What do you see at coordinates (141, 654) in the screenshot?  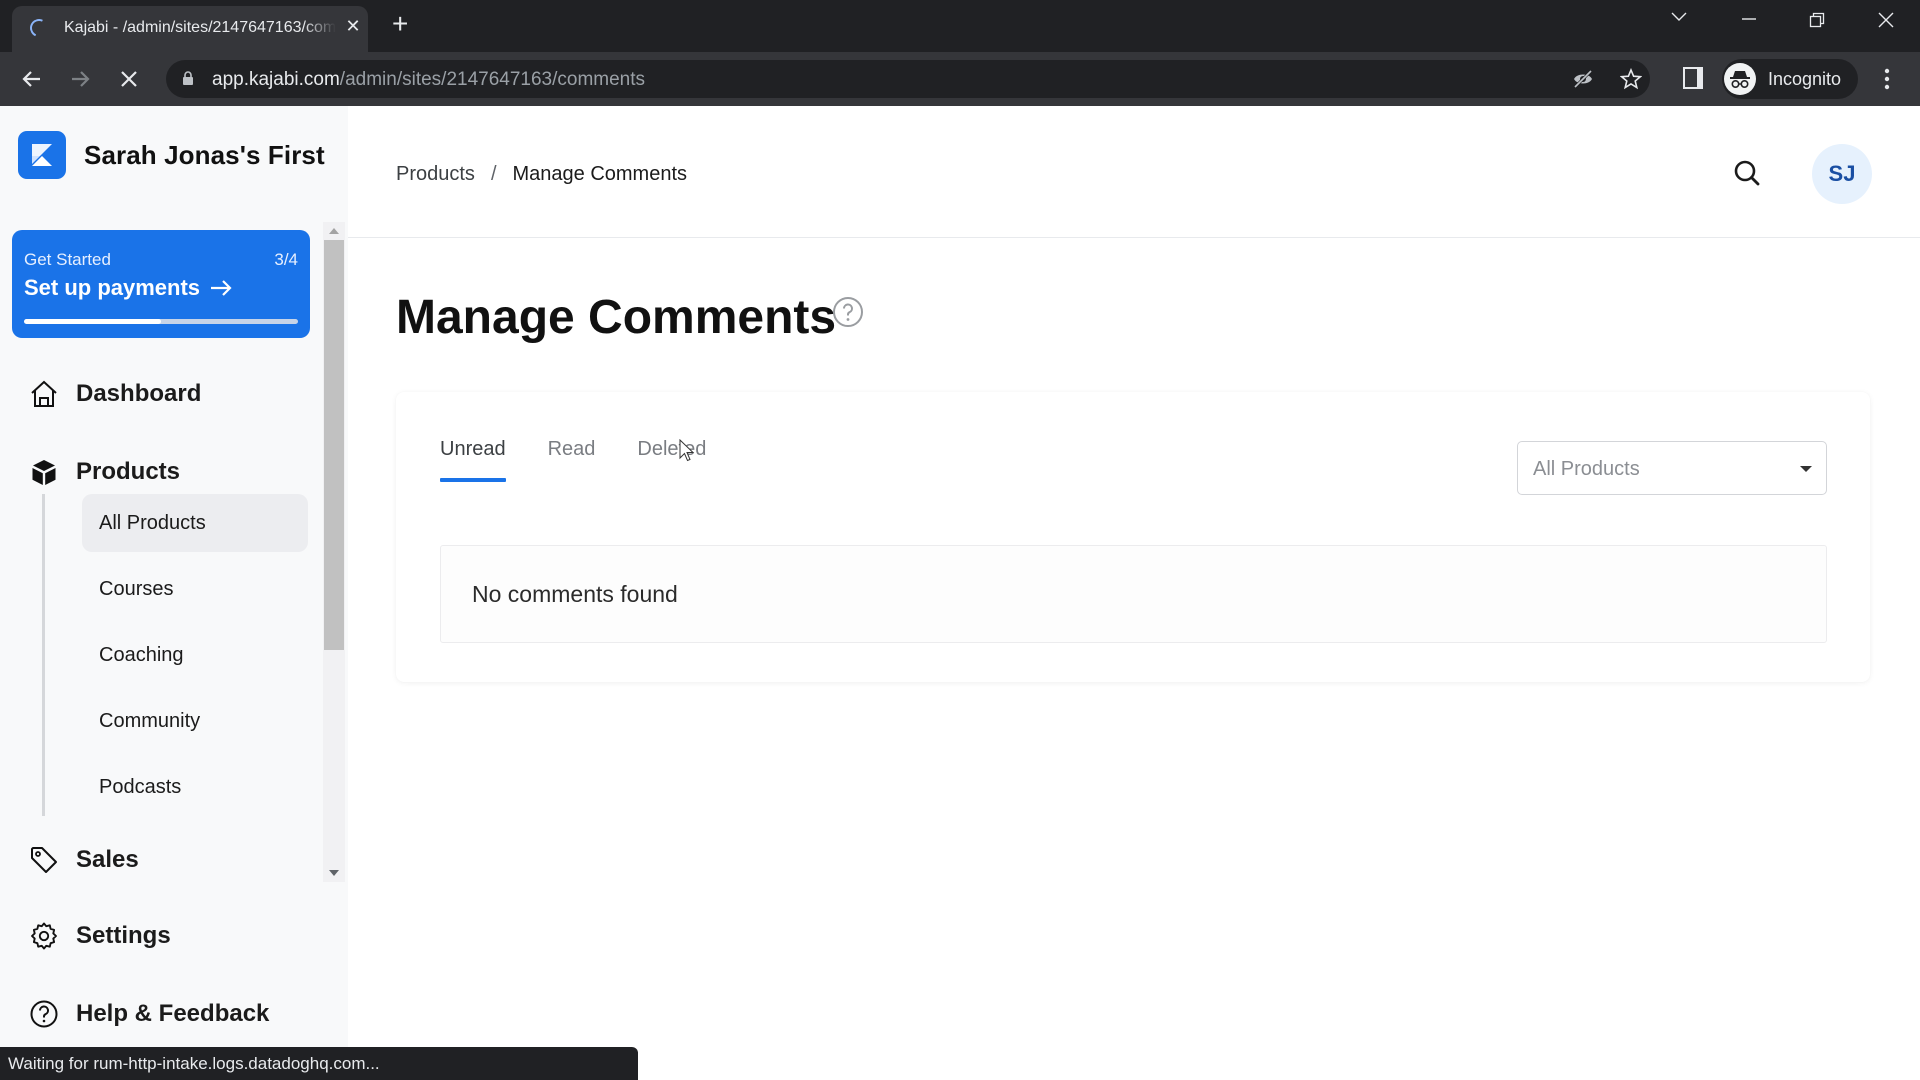 I see `subitem-label: Coaching` at bounding box center [141, 654].